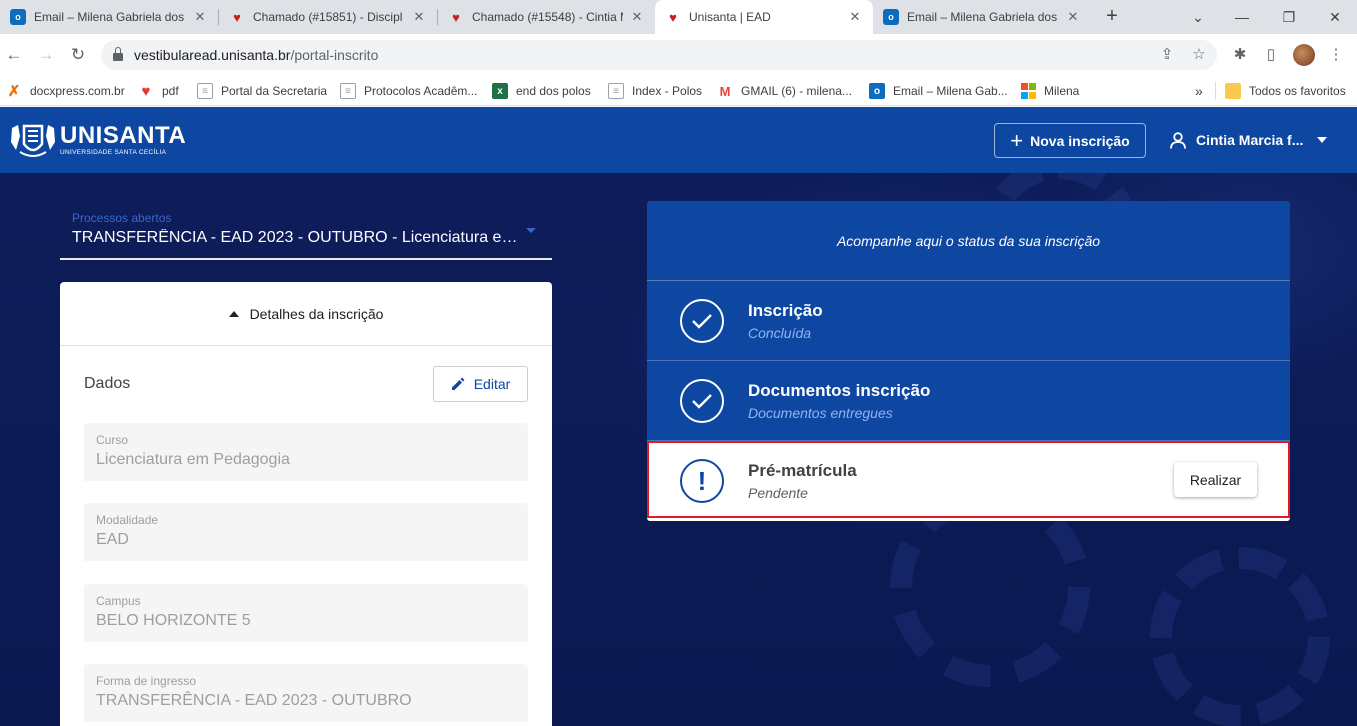  I want to click on modality-field: Modalidade EAD, so click(306, 532).